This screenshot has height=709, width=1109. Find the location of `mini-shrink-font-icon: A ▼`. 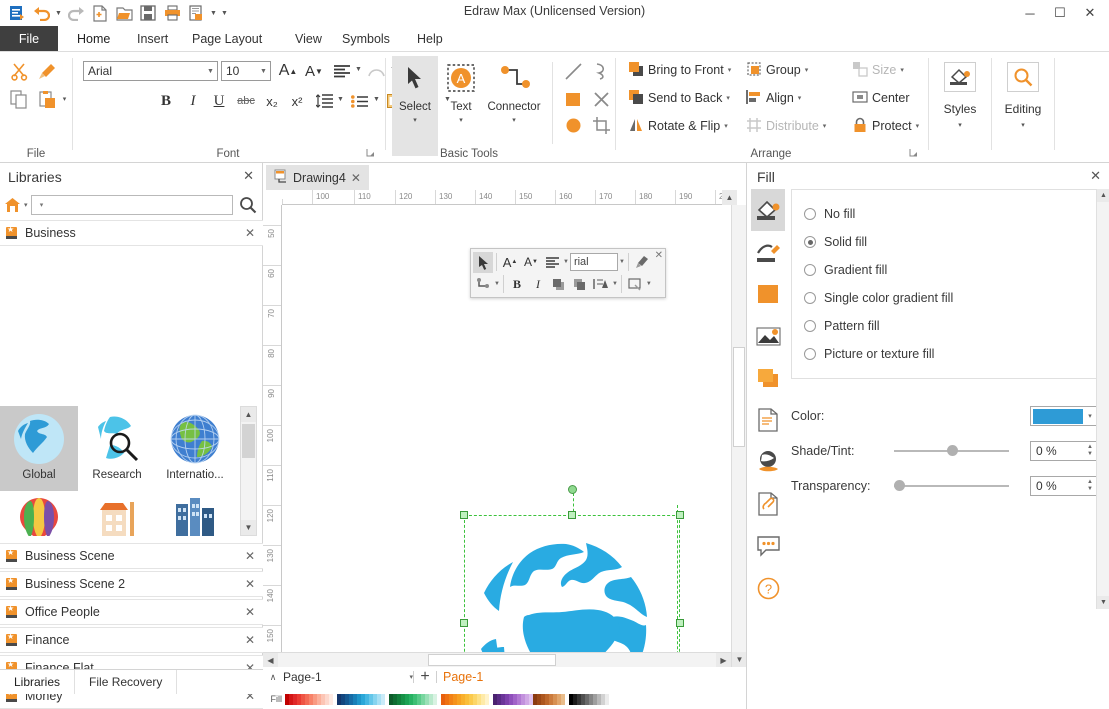

mini-shrink-font-icon: A ▼ is located at coordinates (531, 262).